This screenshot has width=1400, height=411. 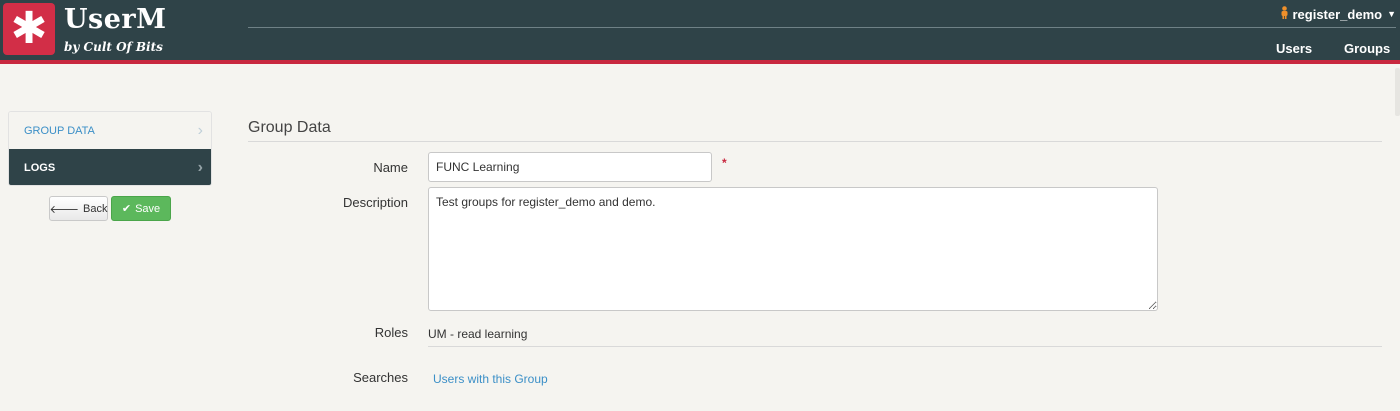 What do you see at coordinates (375, 202) in the screenshot?
I see `description-label: Description` at bounding box center [375, 202].